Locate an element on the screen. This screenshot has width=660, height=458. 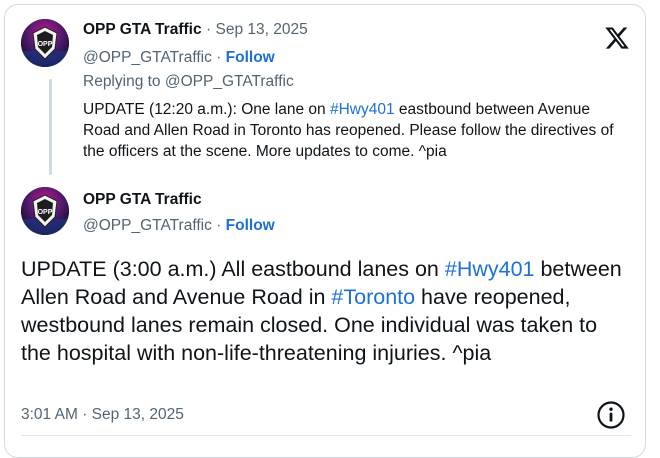
reply-avatar: OPP is located at coordinates (45, 43).